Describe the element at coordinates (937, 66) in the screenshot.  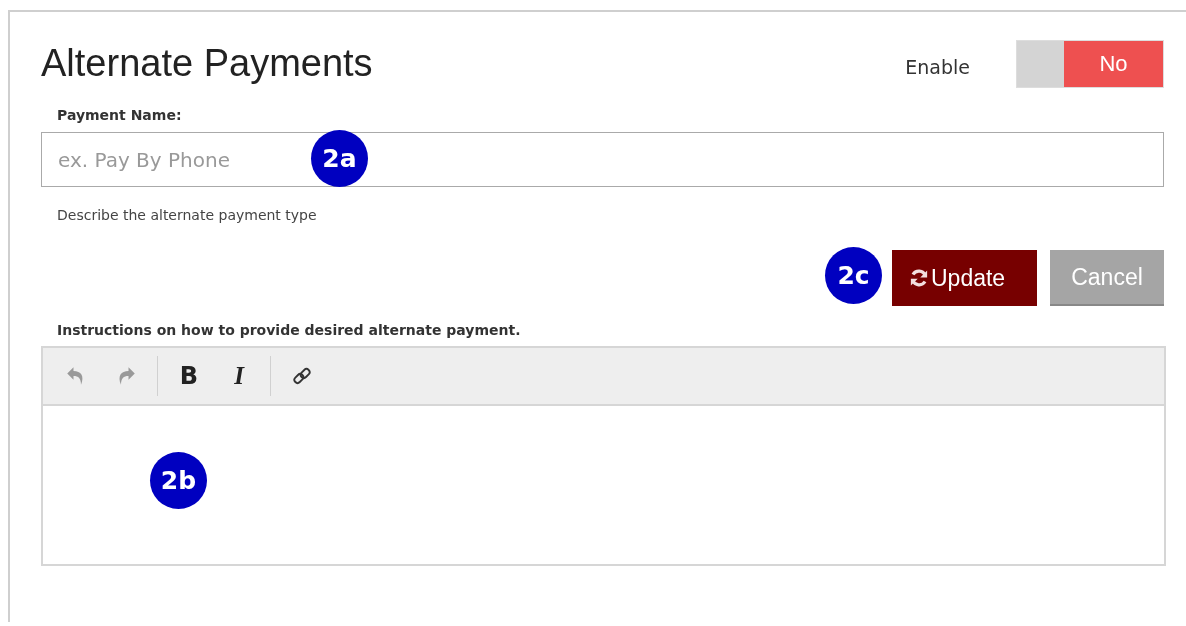
I see `enable-label: Enable` at that location.